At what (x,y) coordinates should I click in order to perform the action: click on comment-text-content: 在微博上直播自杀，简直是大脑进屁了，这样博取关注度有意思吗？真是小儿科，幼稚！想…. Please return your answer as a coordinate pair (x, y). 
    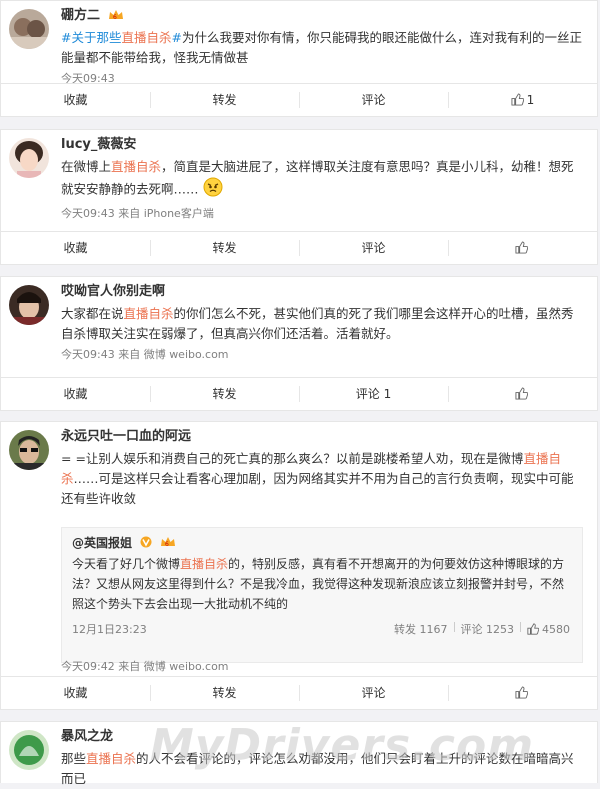
    Looking at the image, I should click on (317, 178).